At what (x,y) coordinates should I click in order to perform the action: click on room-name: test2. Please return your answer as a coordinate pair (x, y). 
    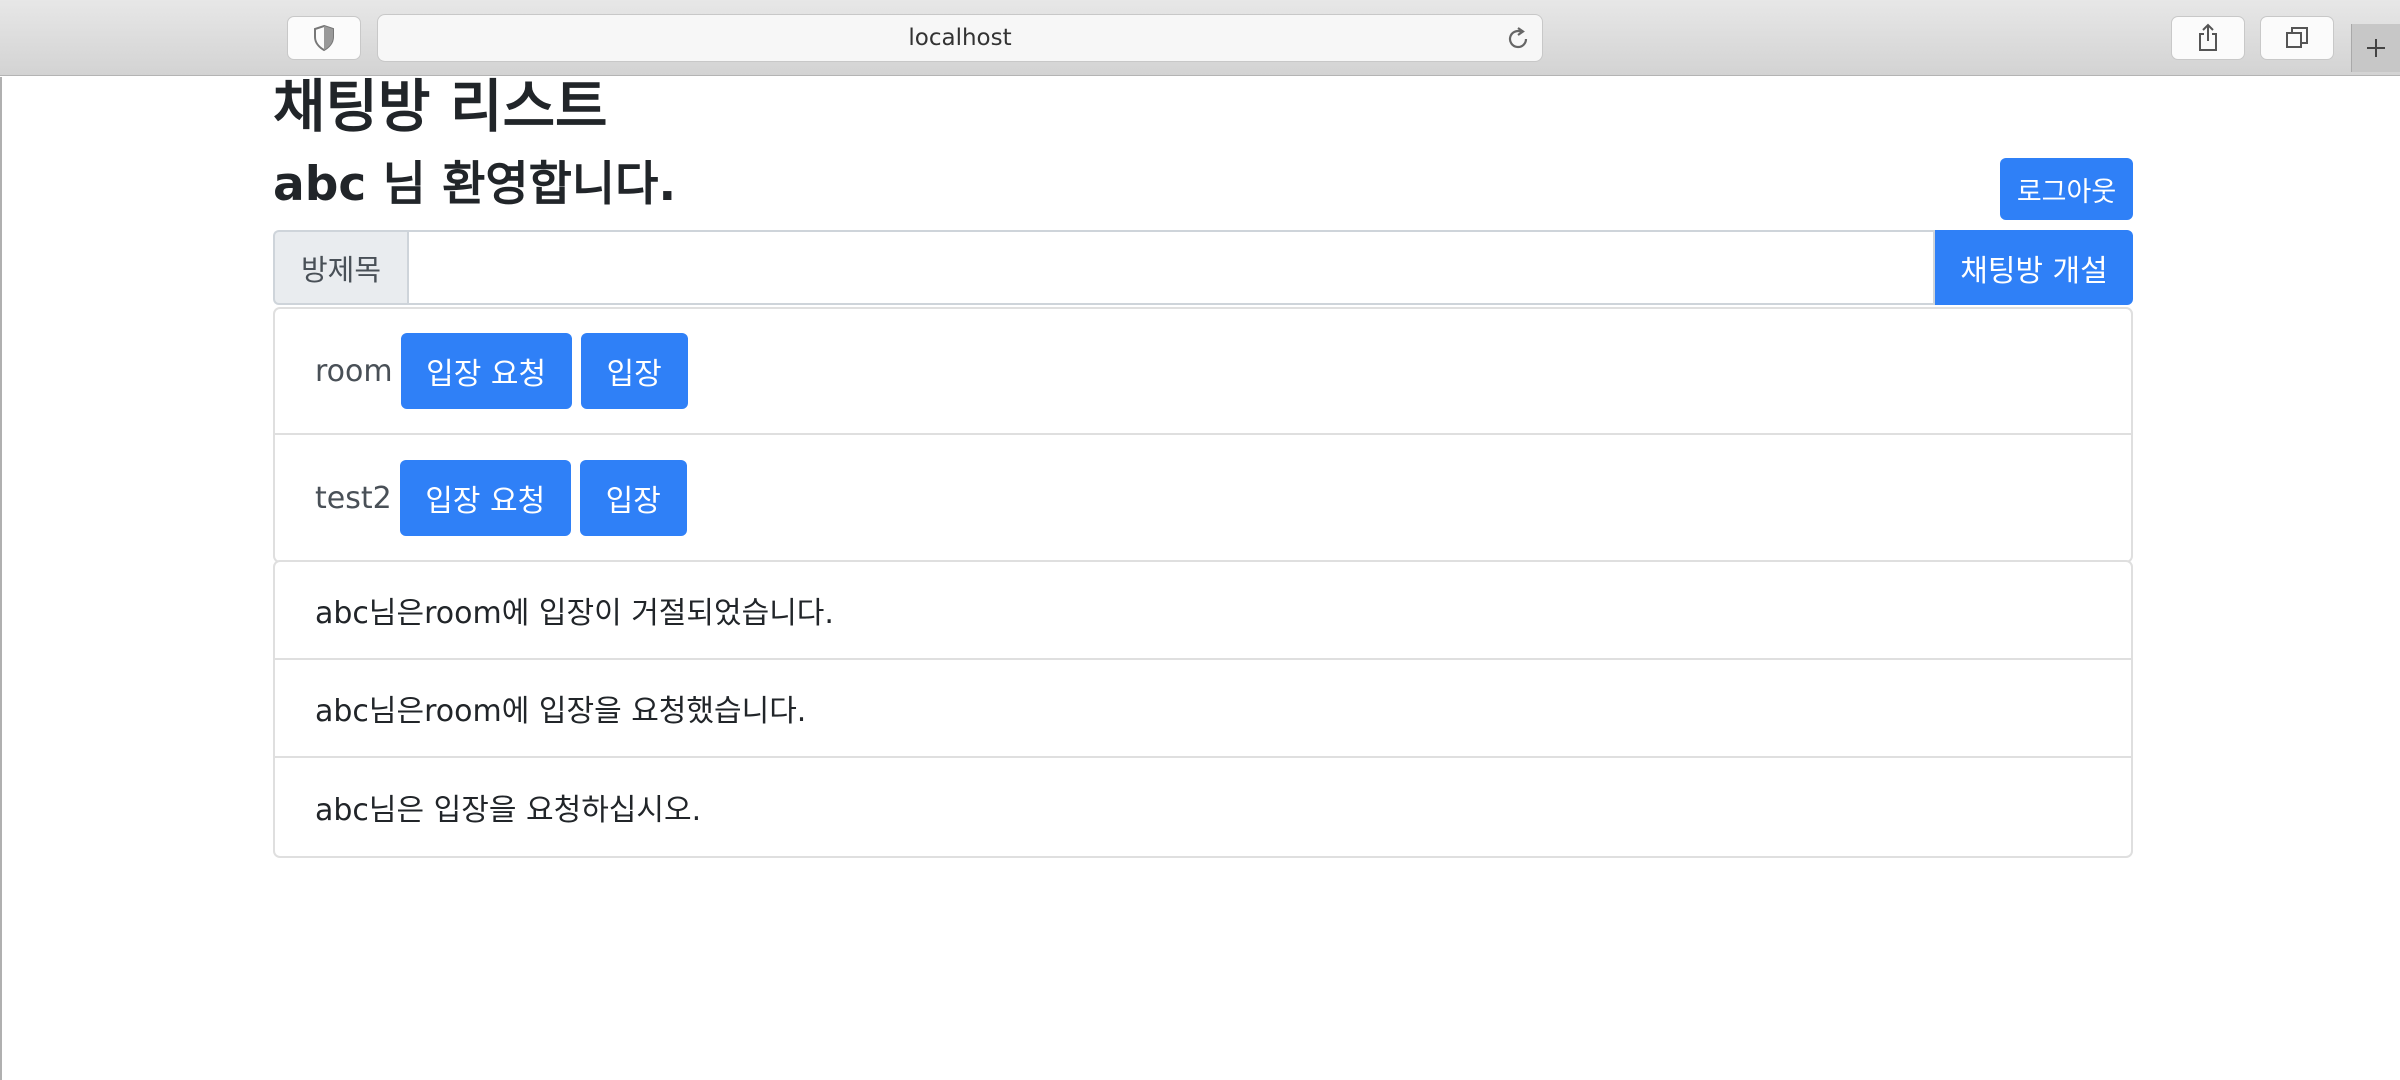
    Looking at the image, I should click on (353, 498).